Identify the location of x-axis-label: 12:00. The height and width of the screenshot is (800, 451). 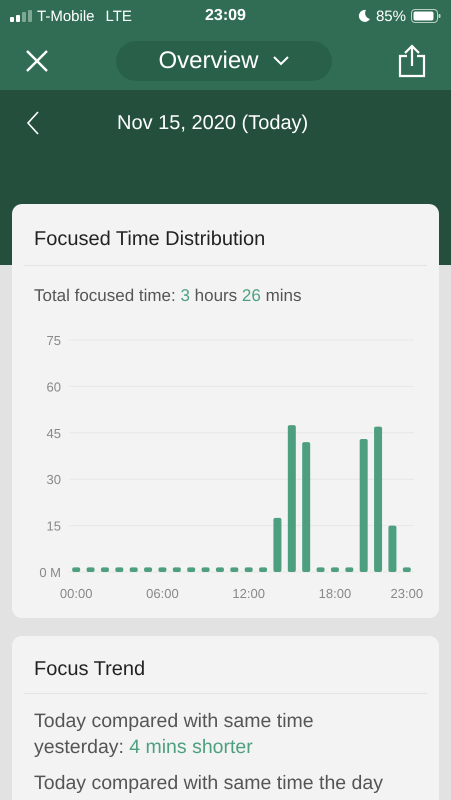
(248, 593).